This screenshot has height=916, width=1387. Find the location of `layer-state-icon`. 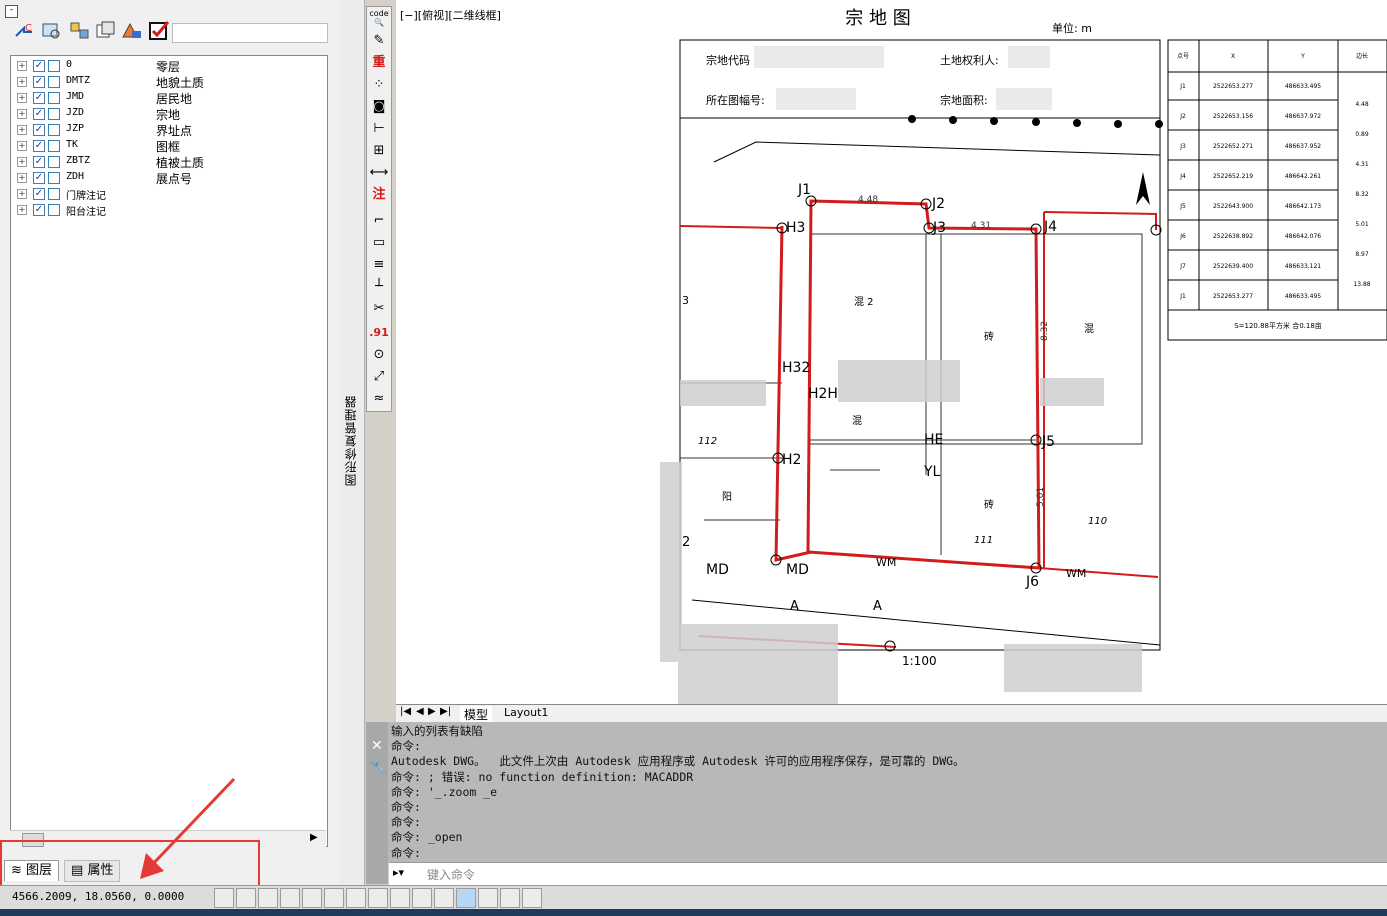

layer-state-icon is located at coordinates (80, 31).